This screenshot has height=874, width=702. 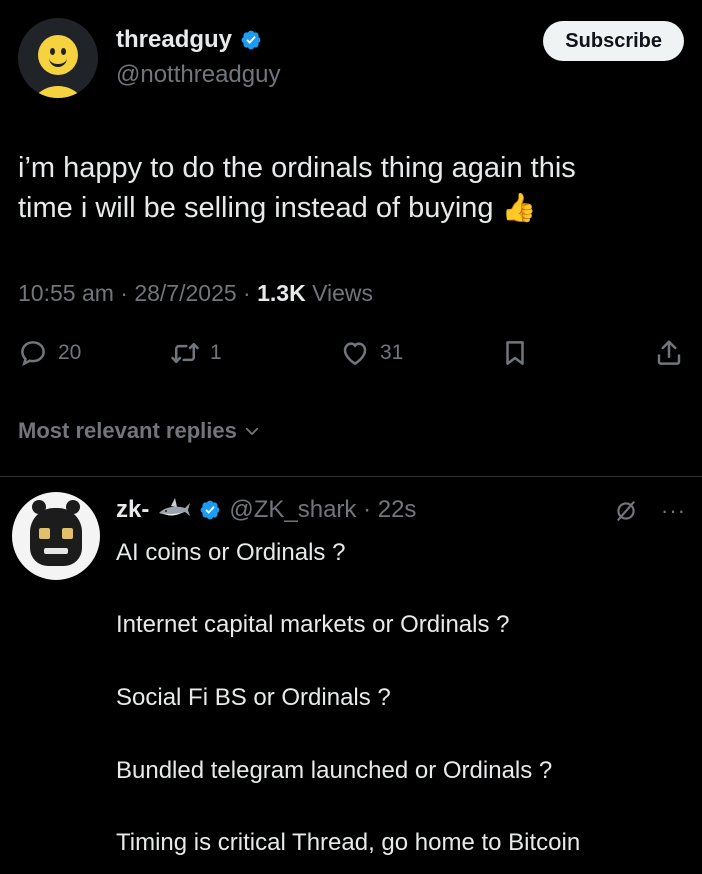 What do you see at coordinates (216, 352) in the screenshot?
I see `repost-count: 1` at bounding box center [216, 352].